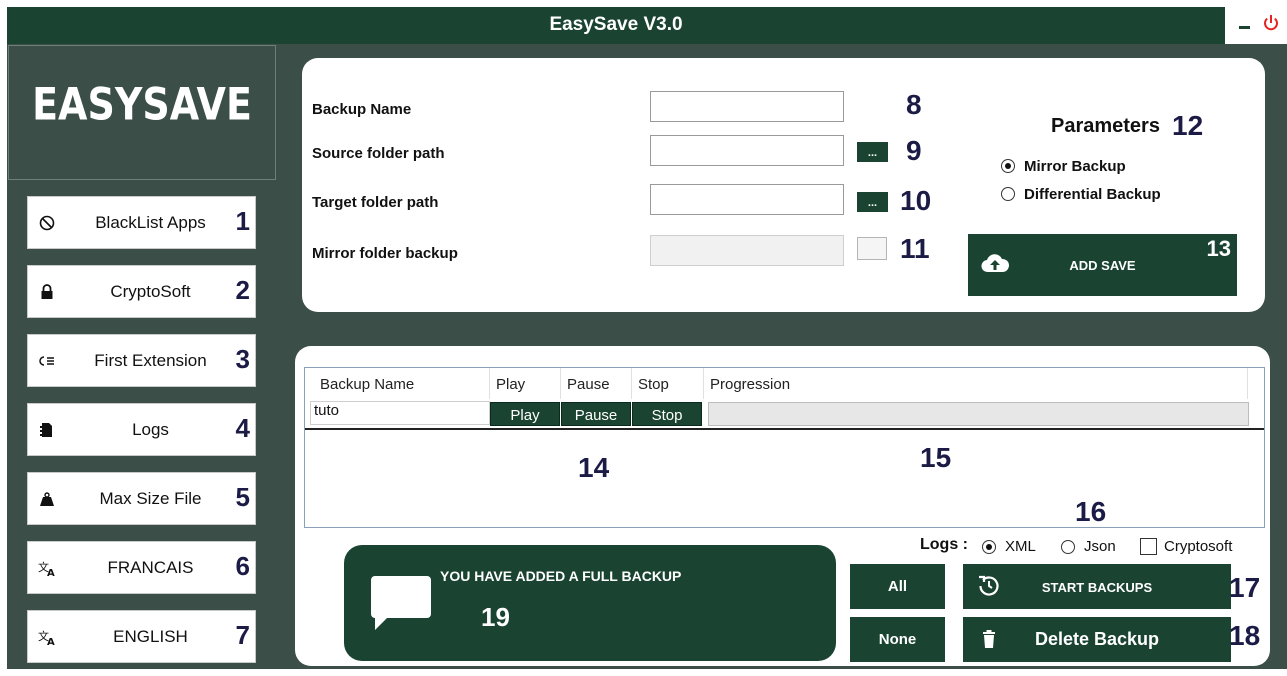 The height and width of the screenshot is (676, 1287). Describe the element at coordinates (561, 576) in the screenshot. I see `notification-text: YOU HAVE ADDED A FULL BACKUP` at that location.